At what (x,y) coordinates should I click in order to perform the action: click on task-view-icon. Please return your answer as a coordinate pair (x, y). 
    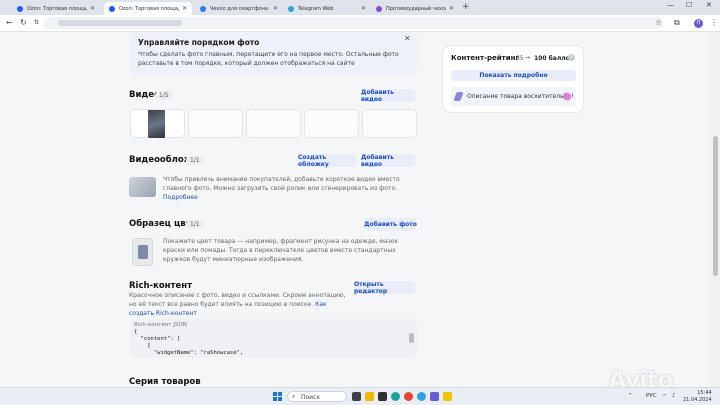
    Looking at the image, I should click on (356, 396).